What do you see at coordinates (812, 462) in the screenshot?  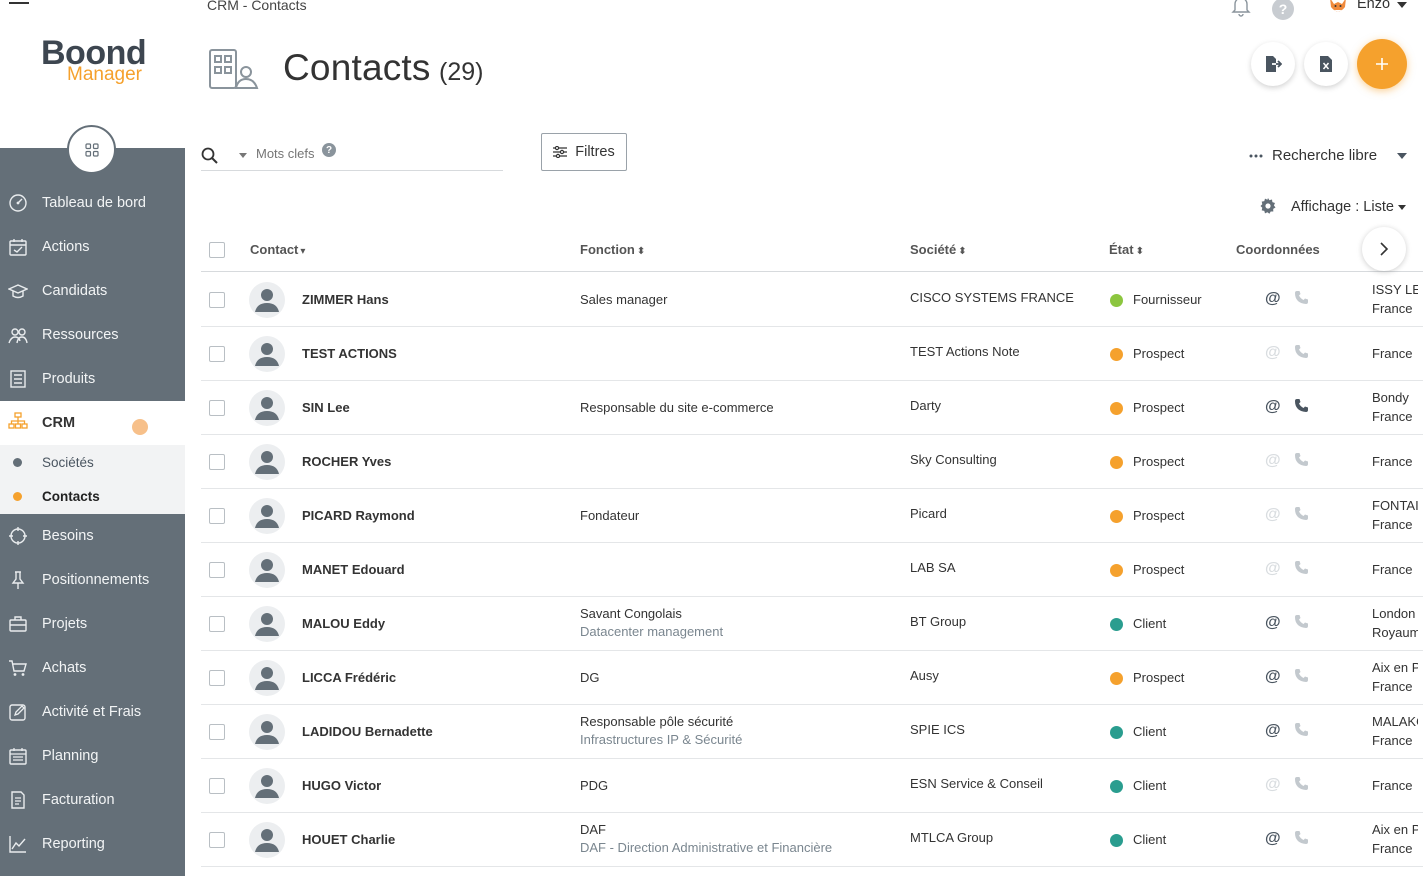 I see `table-row: ROCHER Yves Sky Consulting Prospect @ France` at bounding box center [812, 462].